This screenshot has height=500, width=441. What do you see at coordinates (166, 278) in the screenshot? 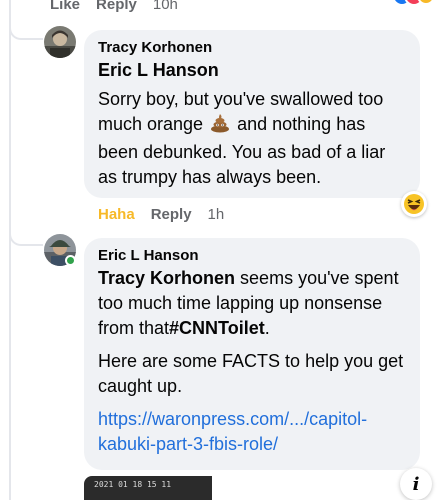
I see `mention-link: Tracy Korhonen` at bounding box center [166, 278].